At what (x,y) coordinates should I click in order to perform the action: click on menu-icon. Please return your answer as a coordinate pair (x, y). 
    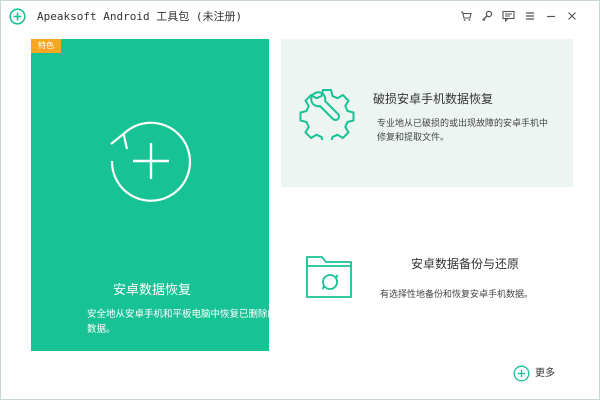
    Looking at the image, I should click on (530, 16).